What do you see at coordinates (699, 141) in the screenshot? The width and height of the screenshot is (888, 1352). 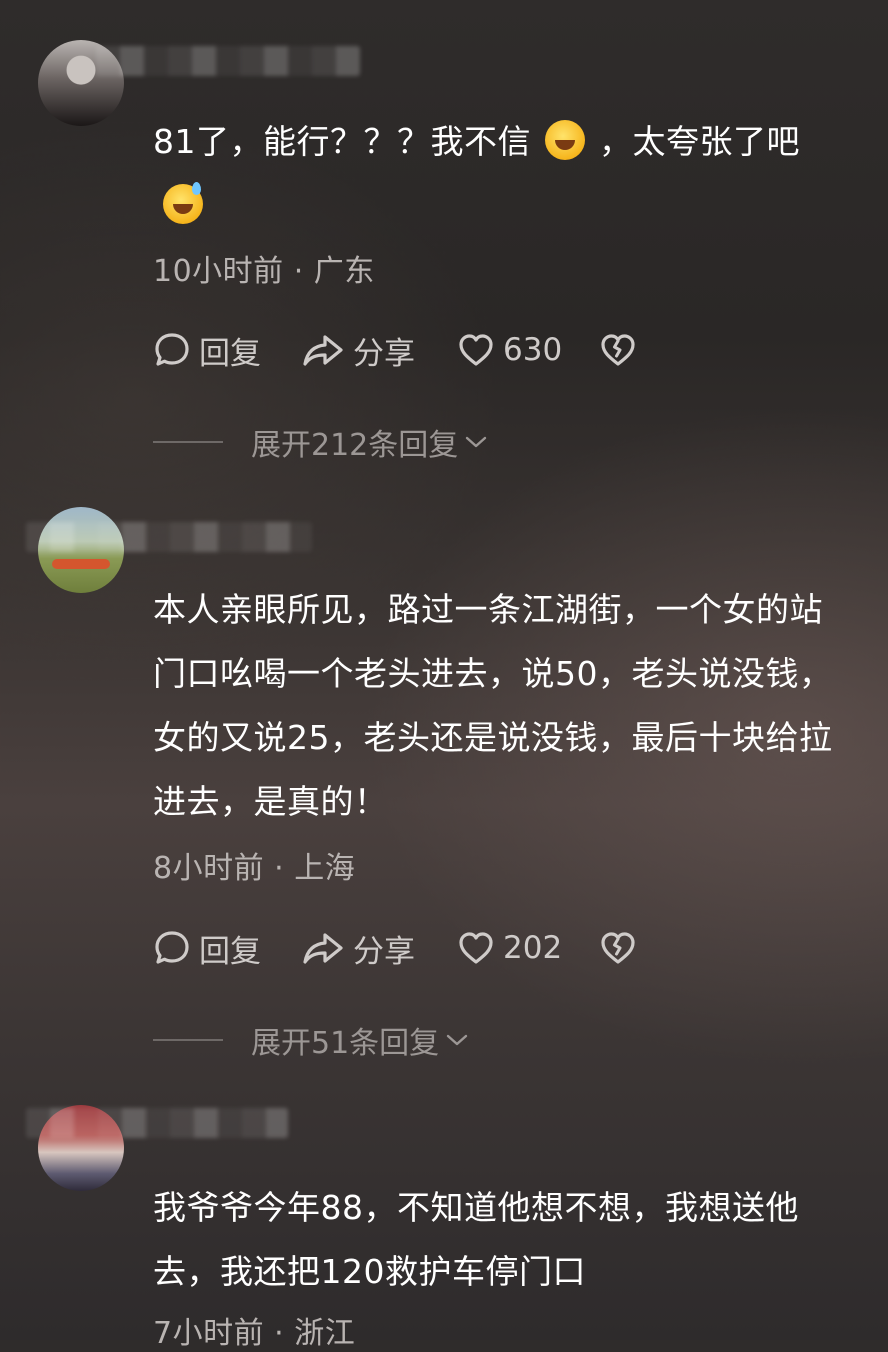 I see `comment-text-part: ，太夸张了吧` at bounding box center [699, 141].